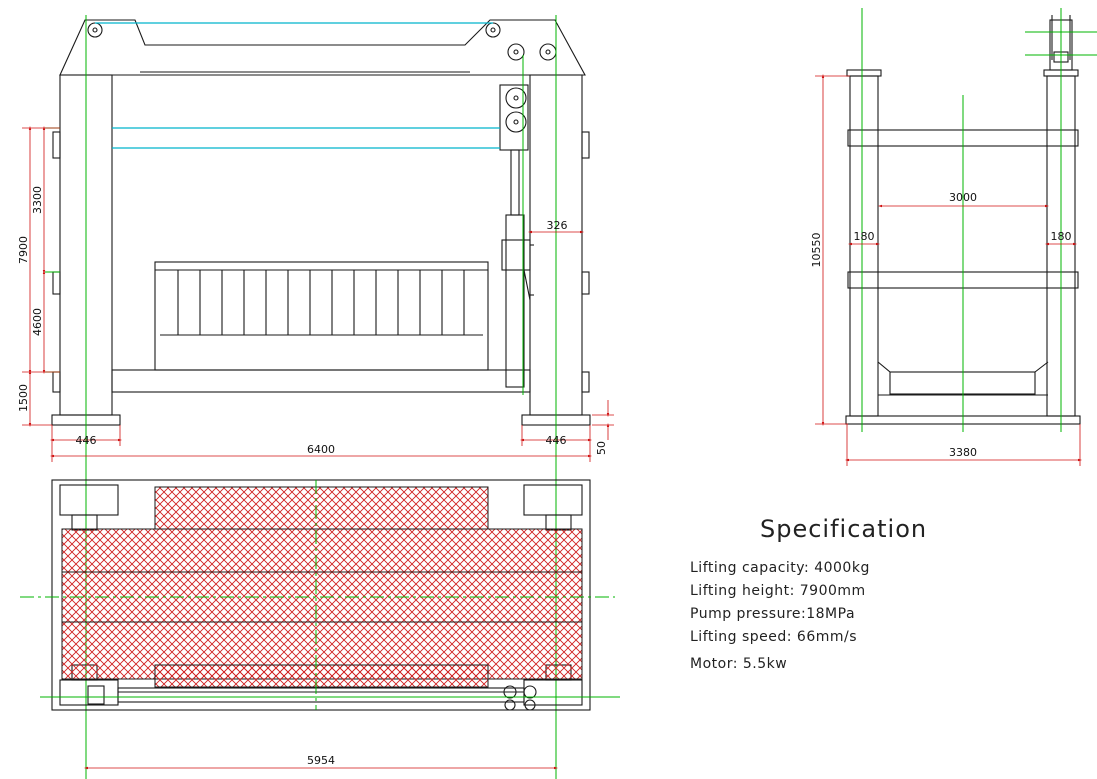 The image size is (1097, 779). Describe the element at coordinates (773, 614) in the screenshot. I see `spec-pump-pressure: Pump pressure:18MPa` at that location.